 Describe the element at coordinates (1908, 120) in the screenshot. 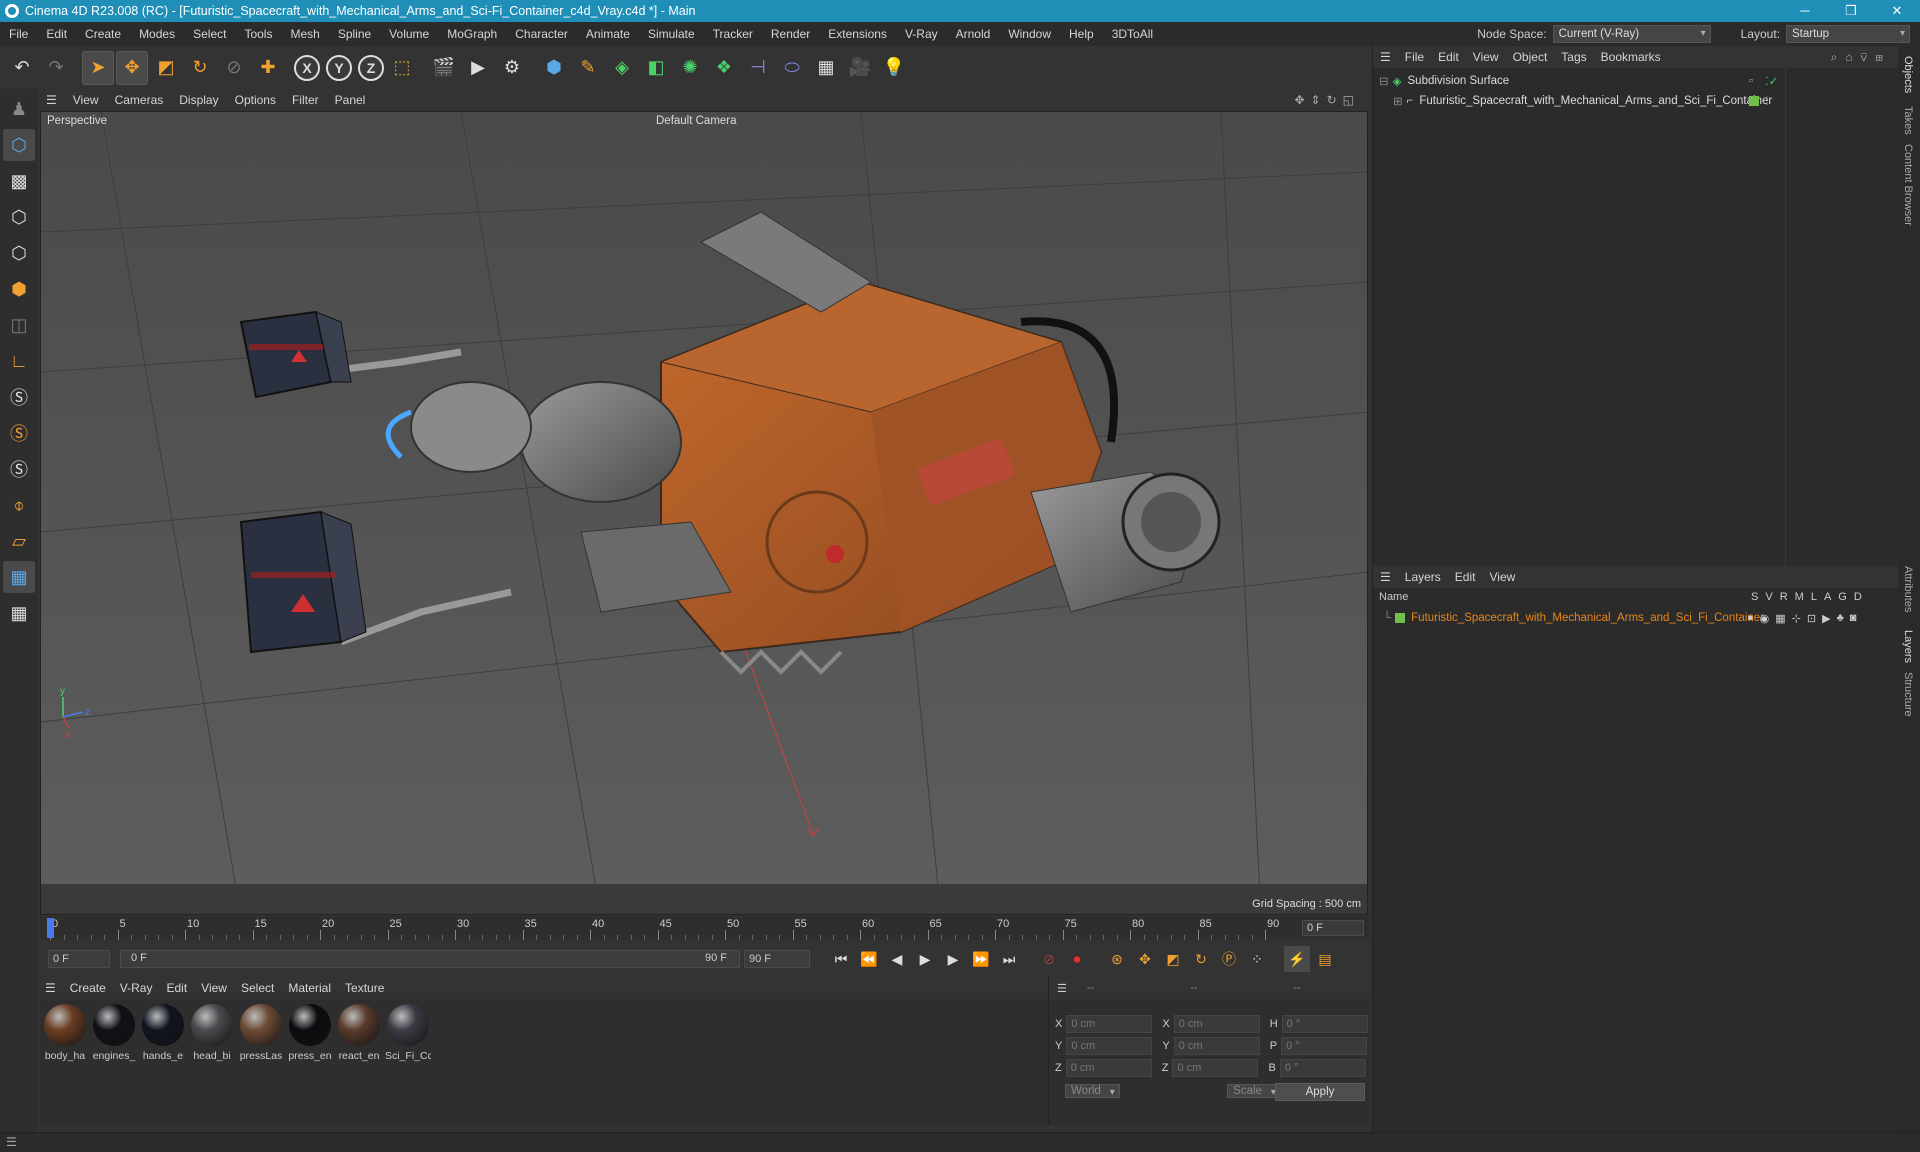

I see `tab-takes: Takes` at that location.